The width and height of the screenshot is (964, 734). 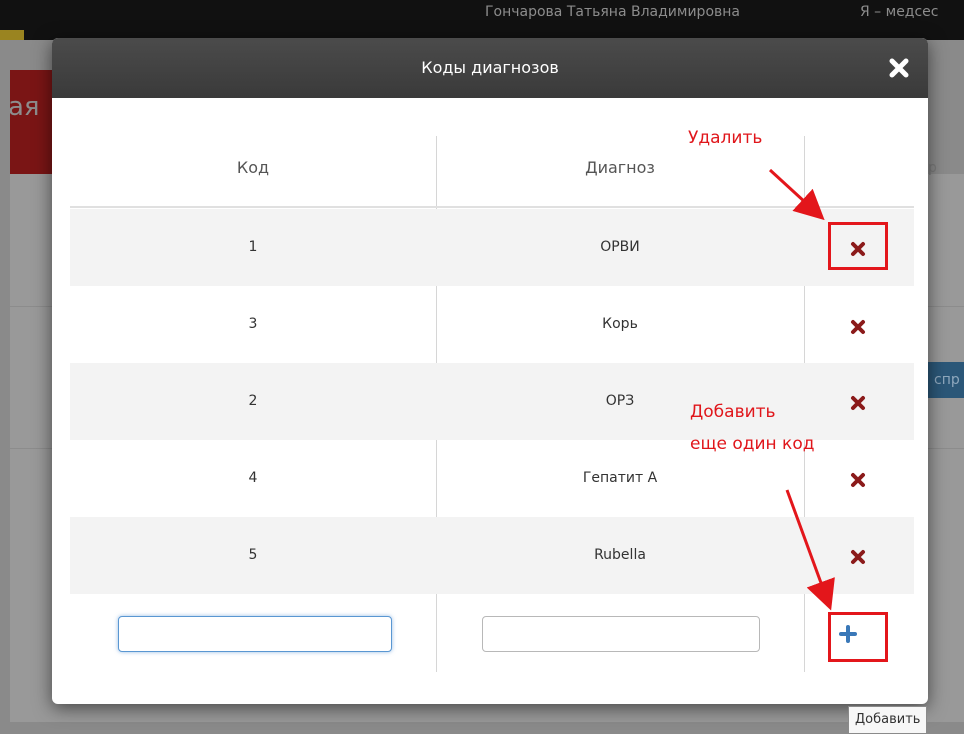 I want to click on current-user-role: Я – медсес, so click(x=899, y=12).